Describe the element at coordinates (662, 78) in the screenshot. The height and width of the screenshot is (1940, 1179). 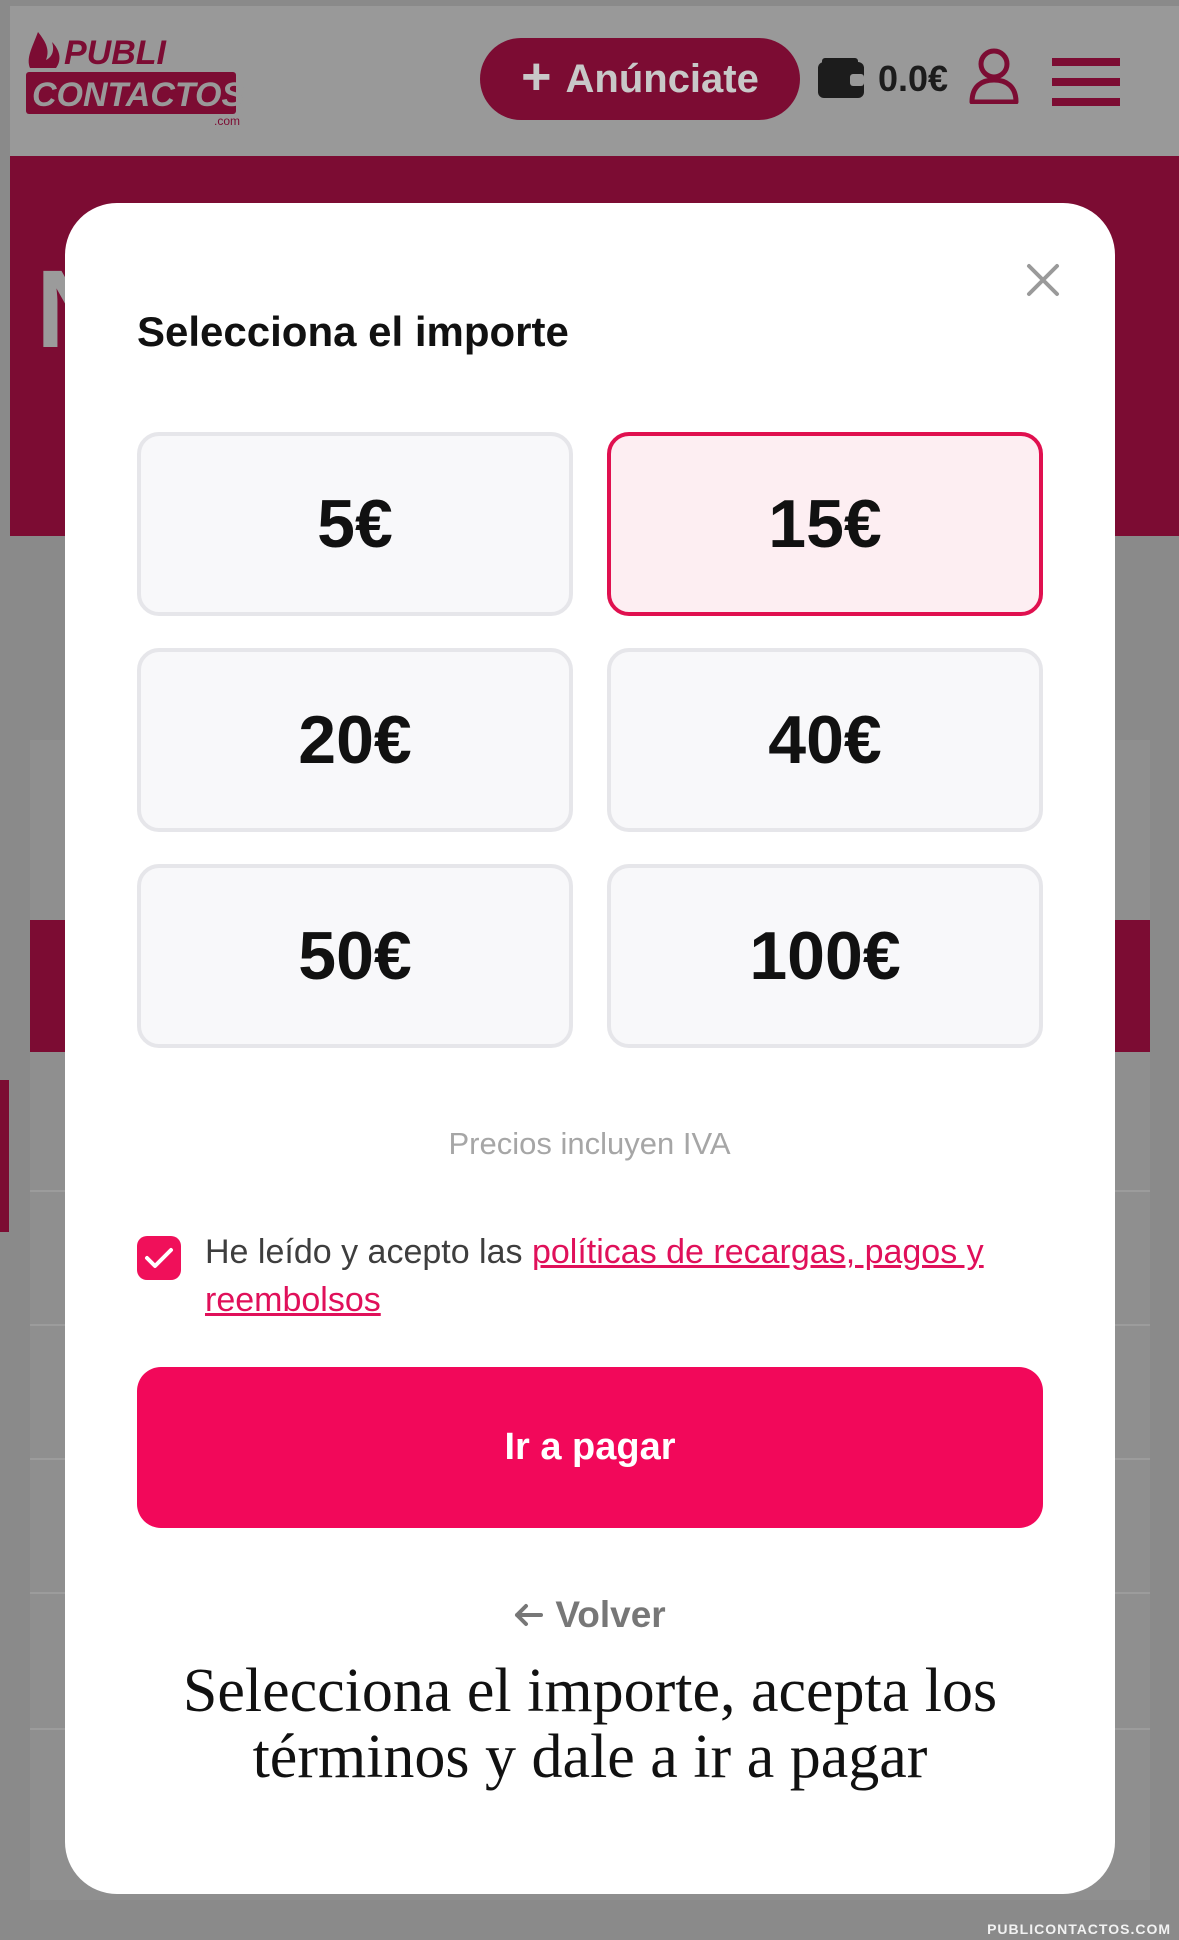
I see `advertise-label: Anúnciate` at that location.